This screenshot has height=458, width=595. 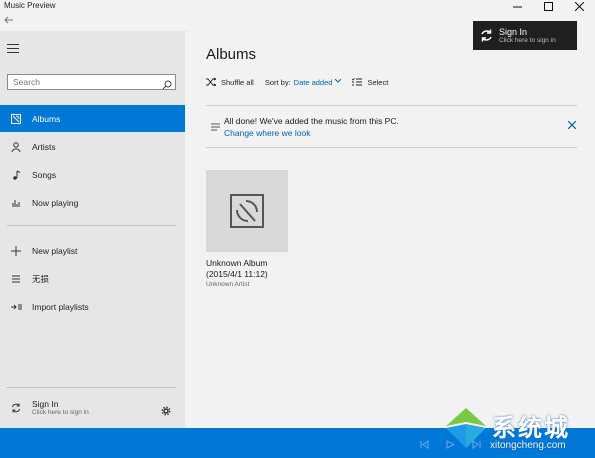 What do you see at coordinates (30, 5) in the screenshot?
I see `app-title: Music Preview` at bounding box center [30, 5].